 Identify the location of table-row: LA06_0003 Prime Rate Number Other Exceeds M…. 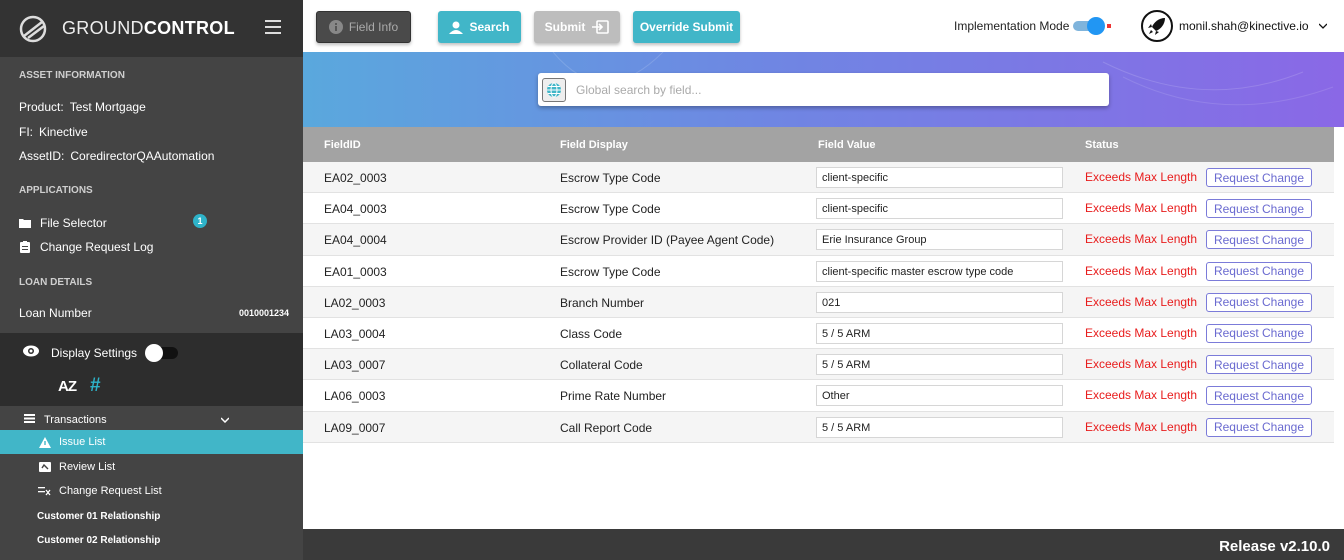
(818, 396).